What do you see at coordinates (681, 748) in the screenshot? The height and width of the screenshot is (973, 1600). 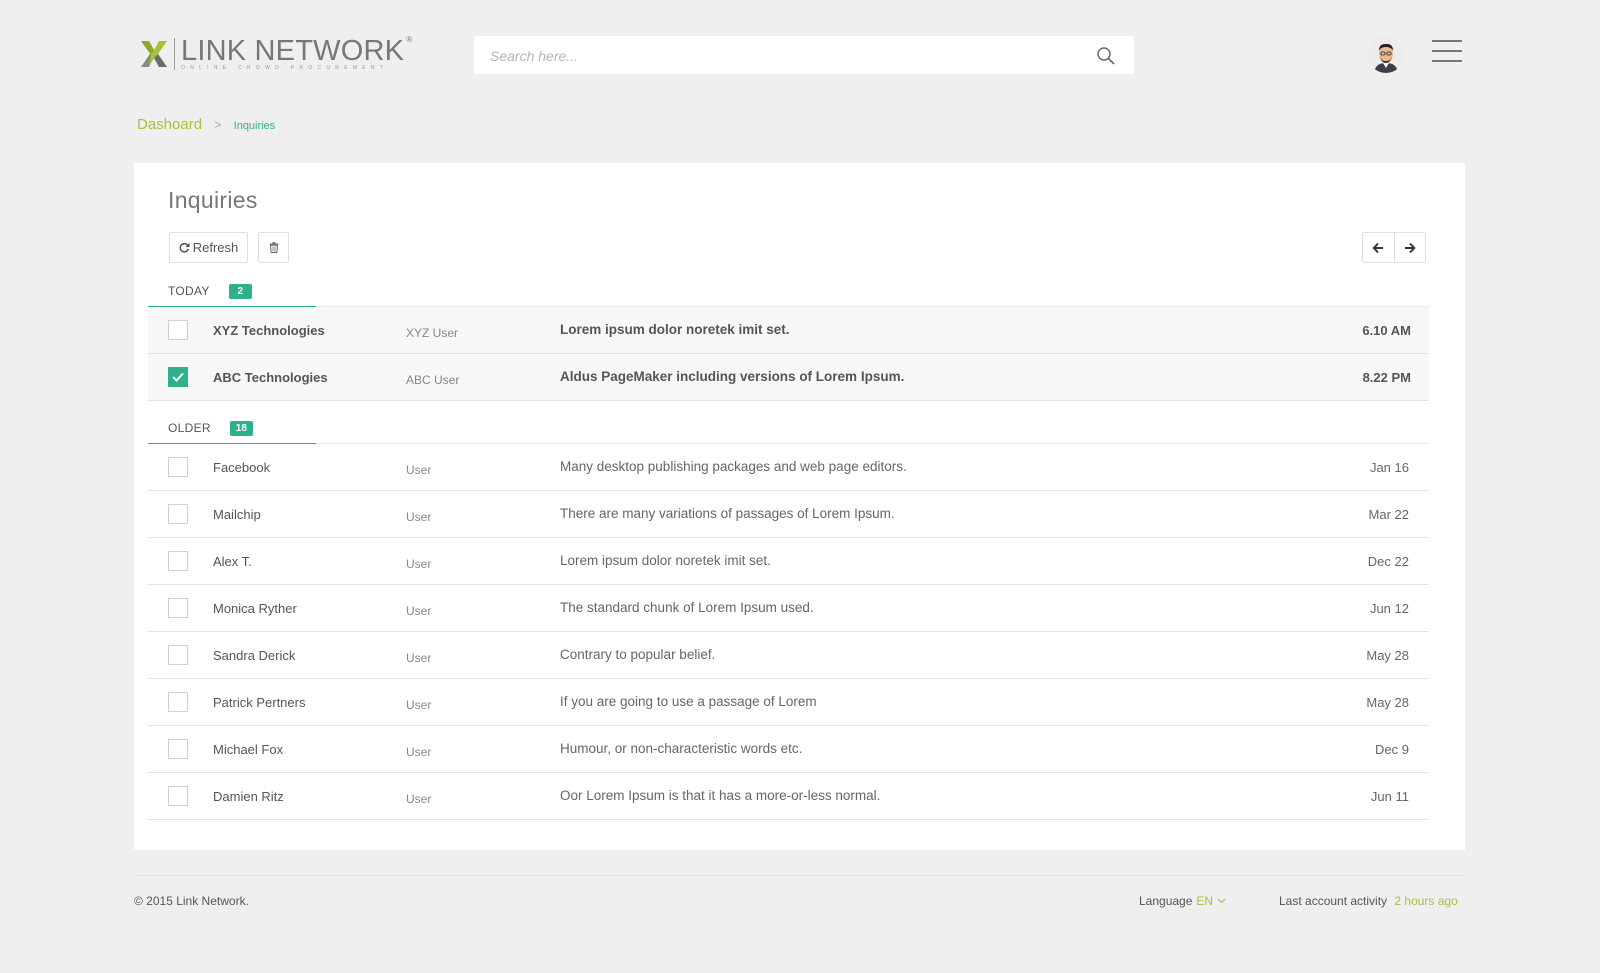 I see `inquiry-subject: Humour, or non-characteristic words etc.` at bounding box center [681, 748].